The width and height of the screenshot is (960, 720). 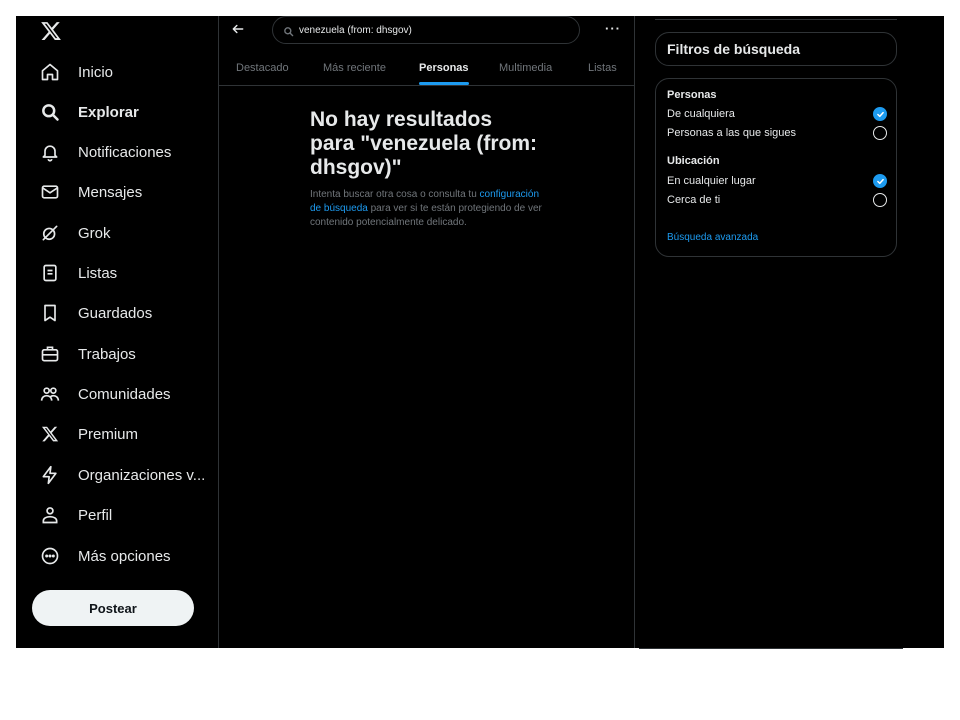 What do you see at coordinates (108, 112) in the screenshot?
I see `sidebar-item-label: Explorar` at bounding box center [108, 112].